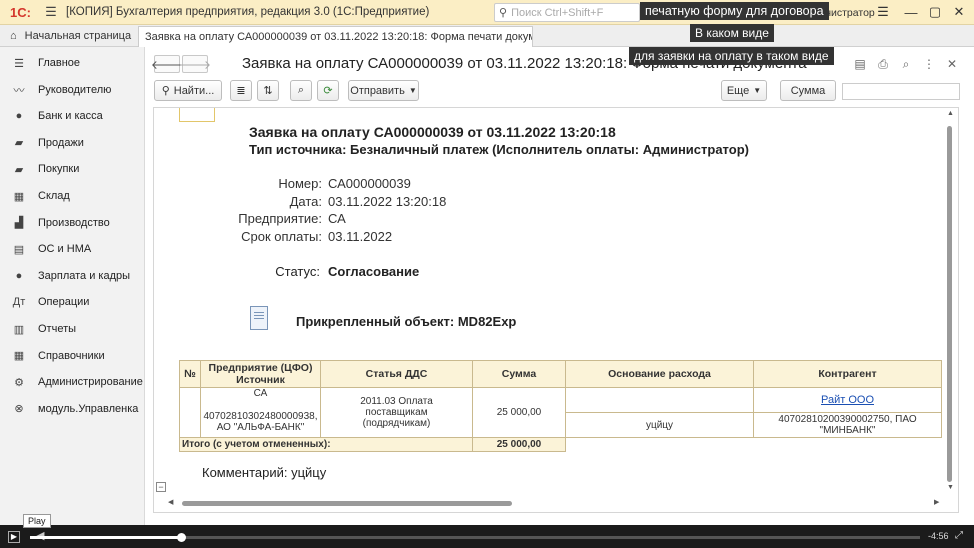  I want to click on sidebar-item: ▦ Справочники, so click(72, 356).